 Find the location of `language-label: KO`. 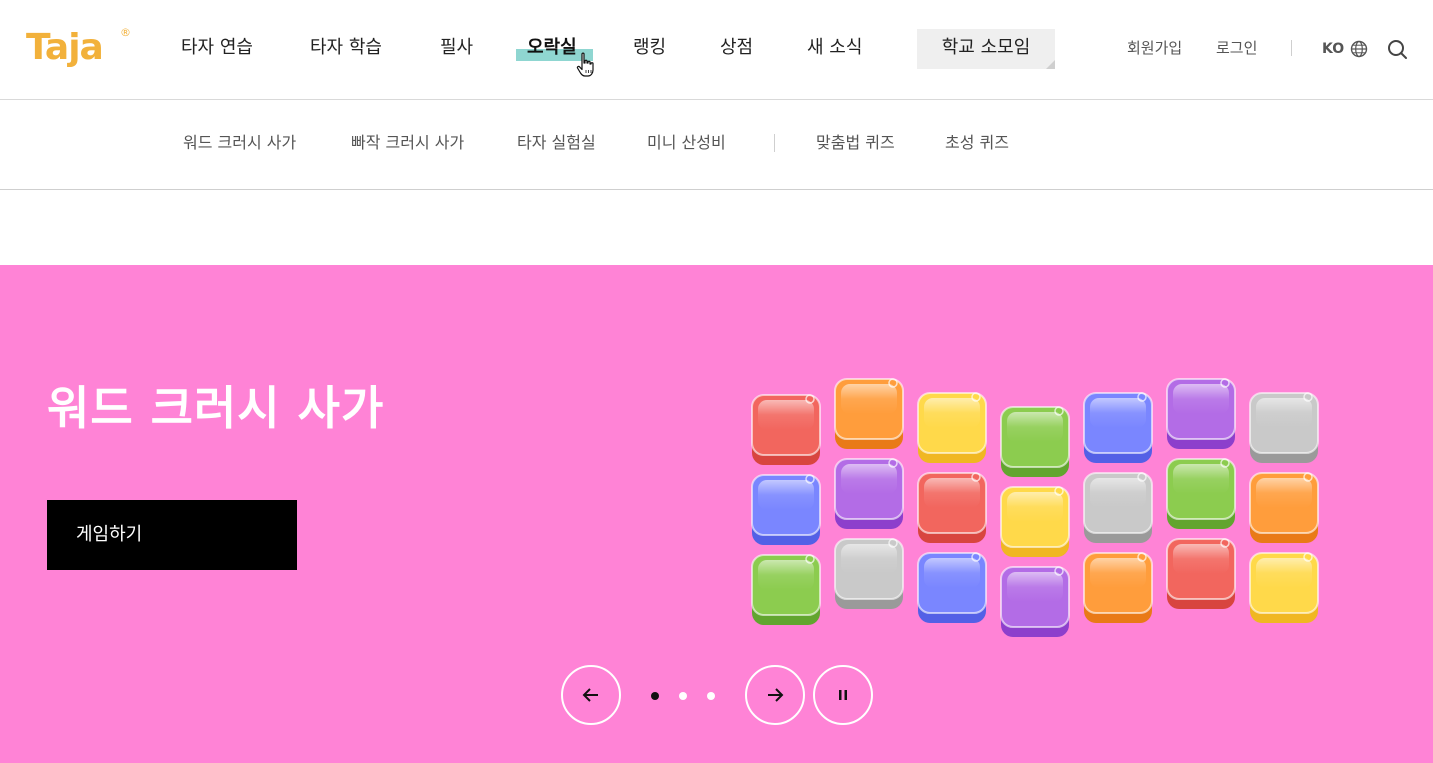

language-label: KO is located at coordinates (1333, 49).